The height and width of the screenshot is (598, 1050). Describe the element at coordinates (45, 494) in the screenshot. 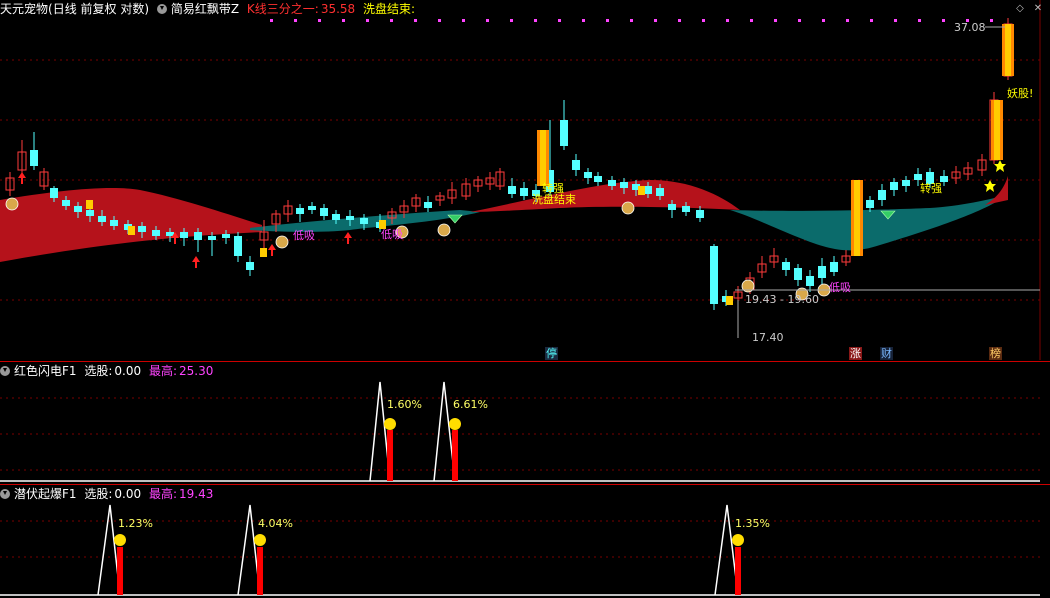

I see `panel2-name: 潜伏起爆F1` at that location.